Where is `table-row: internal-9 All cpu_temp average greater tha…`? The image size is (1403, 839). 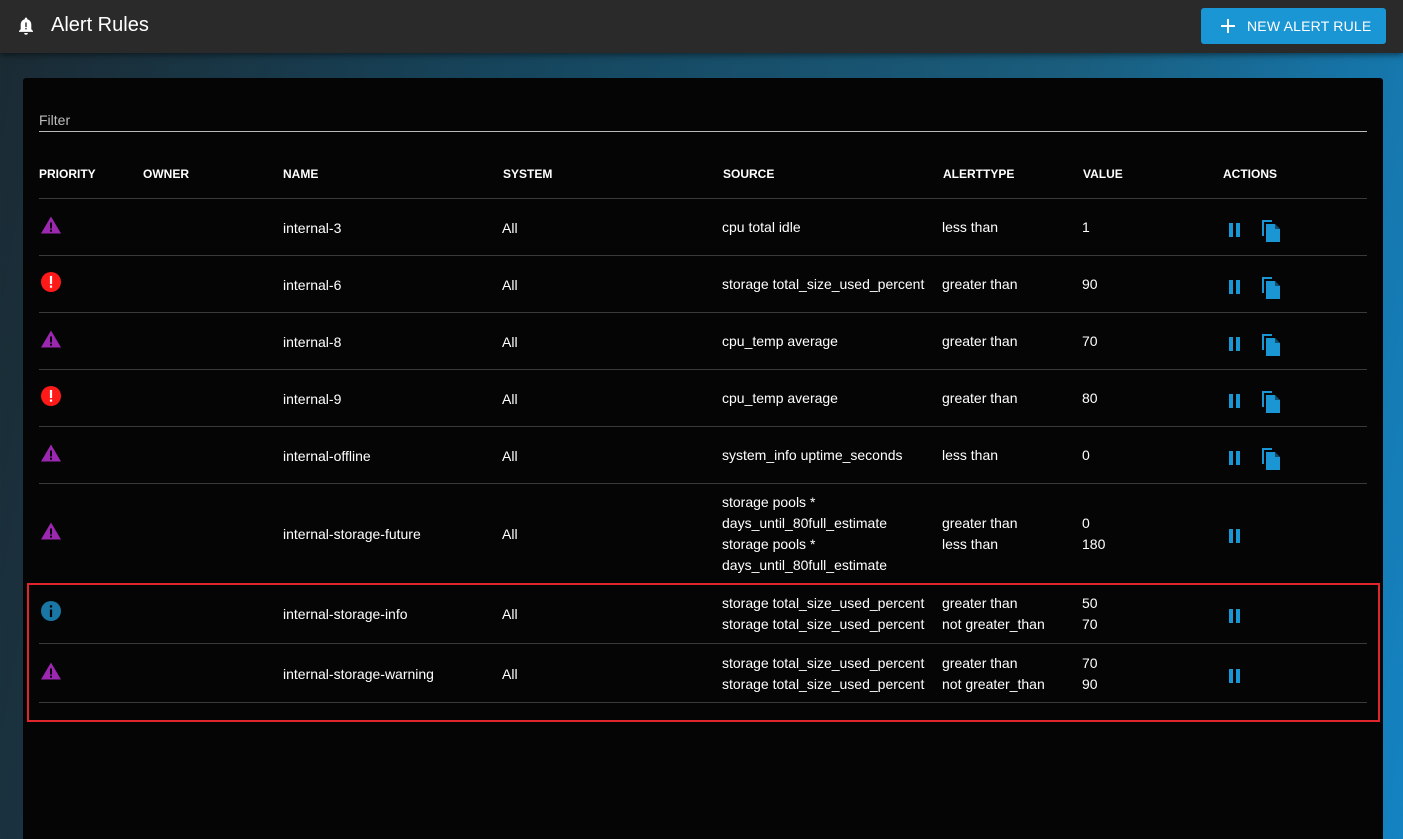
table-row: internal-9 All cpu_temp average greater tha… is located at coordinates (703, 398).